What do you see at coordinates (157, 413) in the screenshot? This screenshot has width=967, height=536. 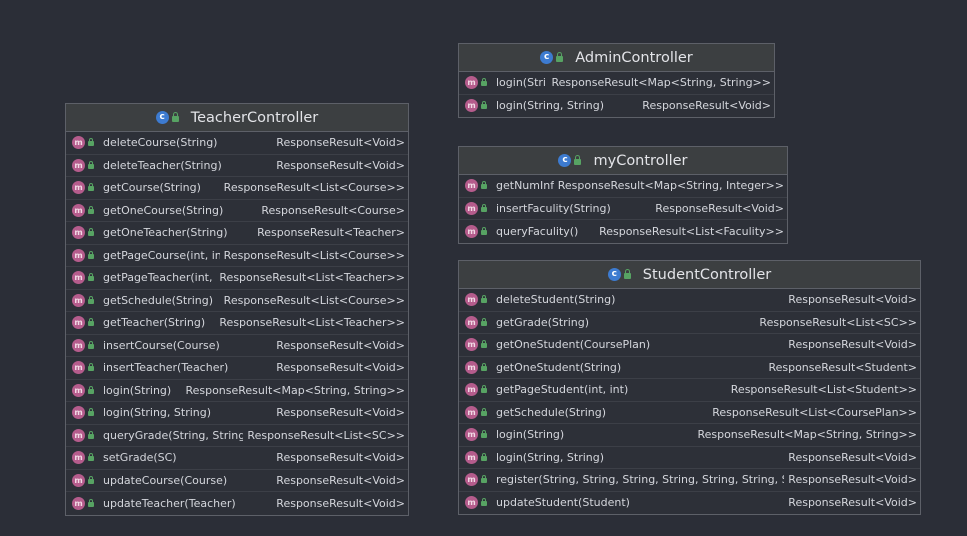 I see `method-signature: login(String, String)` at bounding box center [157, 413].